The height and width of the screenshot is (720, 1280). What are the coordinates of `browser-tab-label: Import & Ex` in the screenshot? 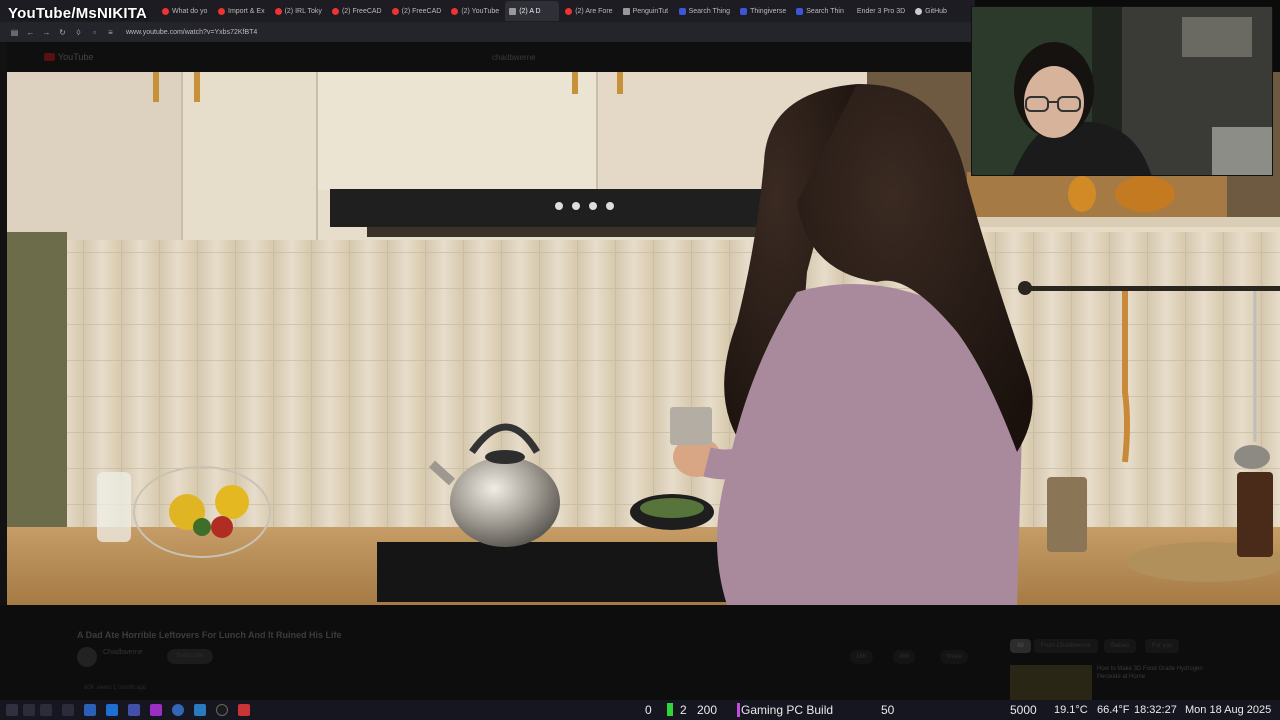 It's located at (246, 11).